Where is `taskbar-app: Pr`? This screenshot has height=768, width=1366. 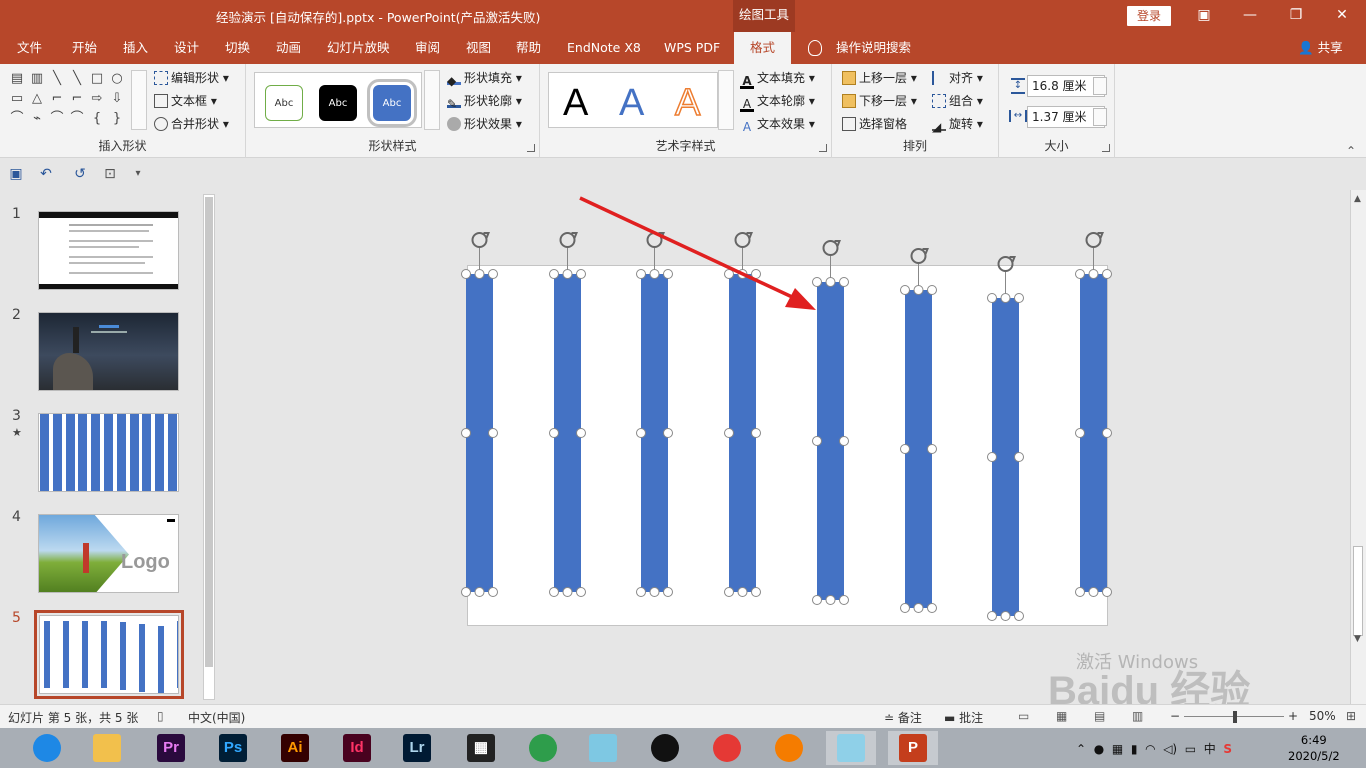 taskbar-app: Pr is located at coordinates (171, 748).